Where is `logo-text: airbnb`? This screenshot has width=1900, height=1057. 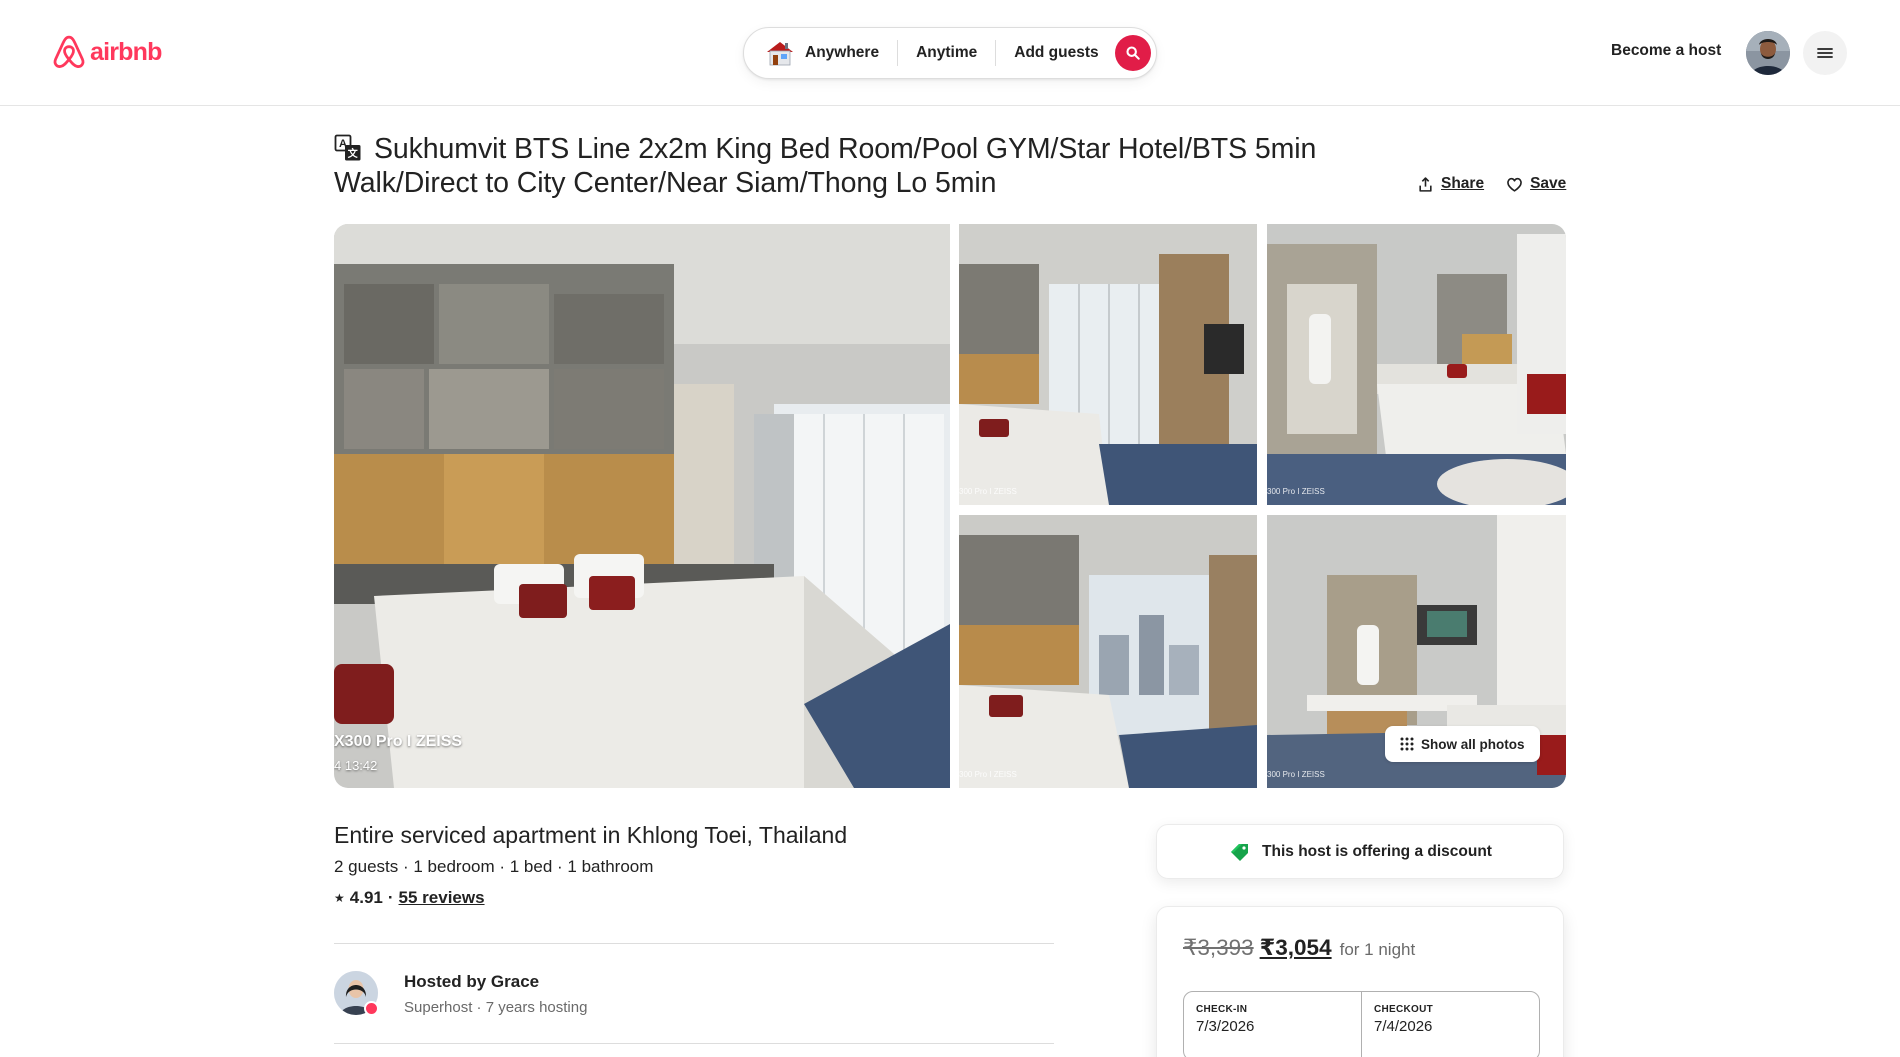
logo-text: airbnb is located at coordinates (126, 51).